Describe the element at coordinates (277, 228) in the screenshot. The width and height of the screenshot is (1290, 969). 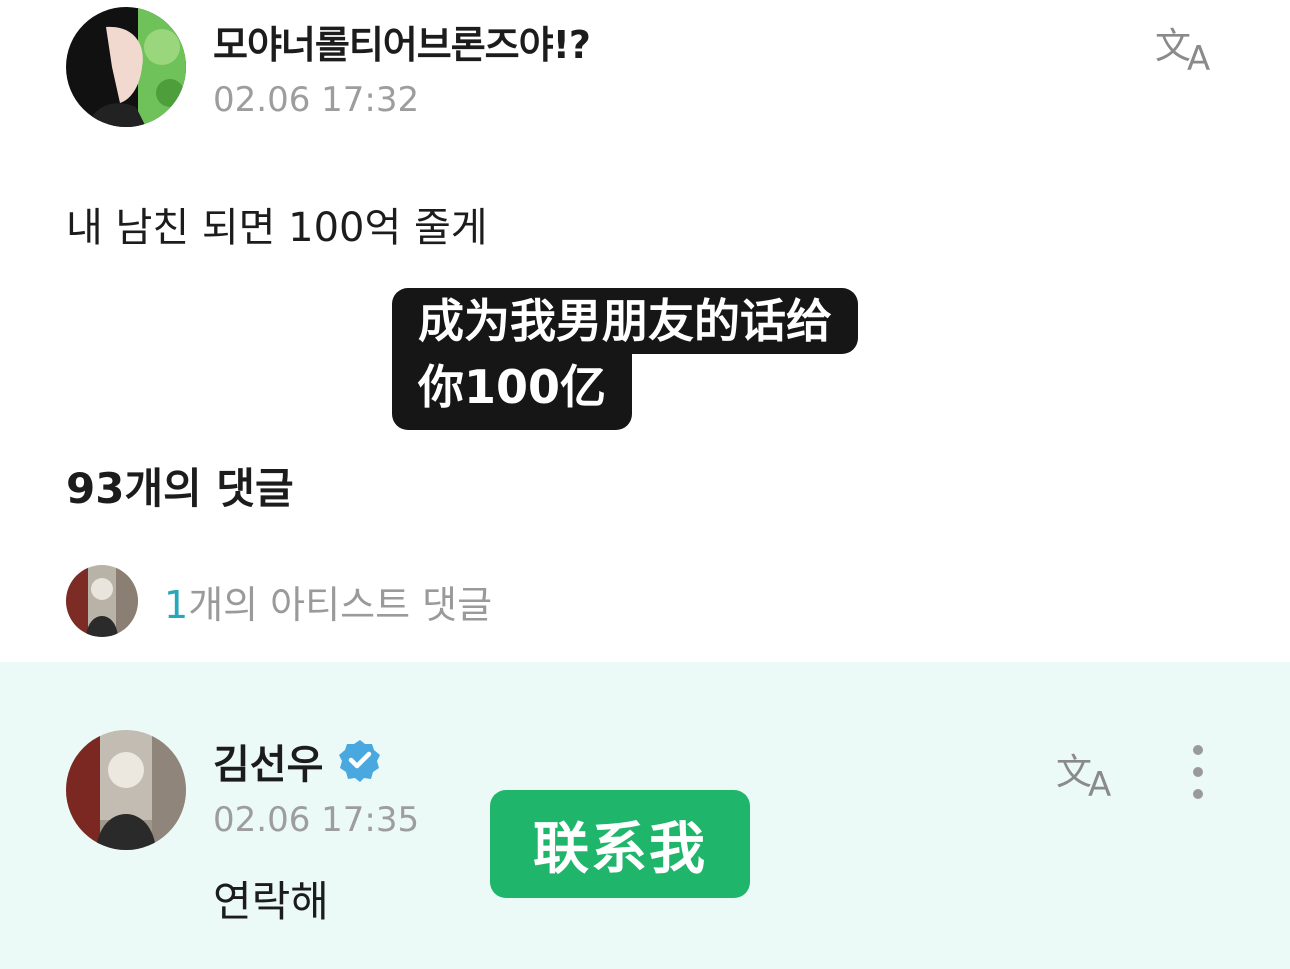
I see `post-body-text: 내 남친 되면 100억 줄게` at that location.